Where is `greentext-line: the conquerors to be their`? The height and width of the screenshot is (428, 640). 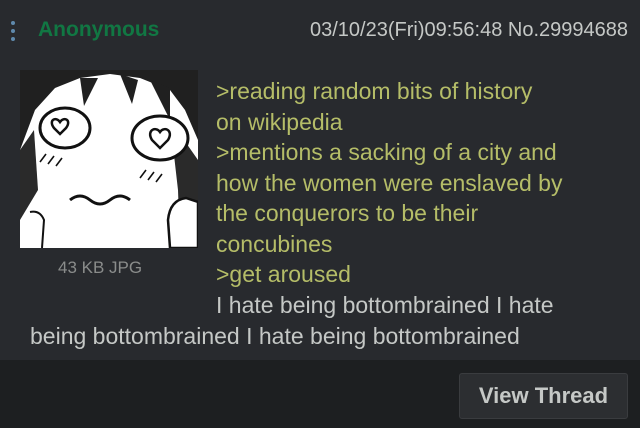 greentext-line: the conquerors to be their is located at coordinates (347, 213).